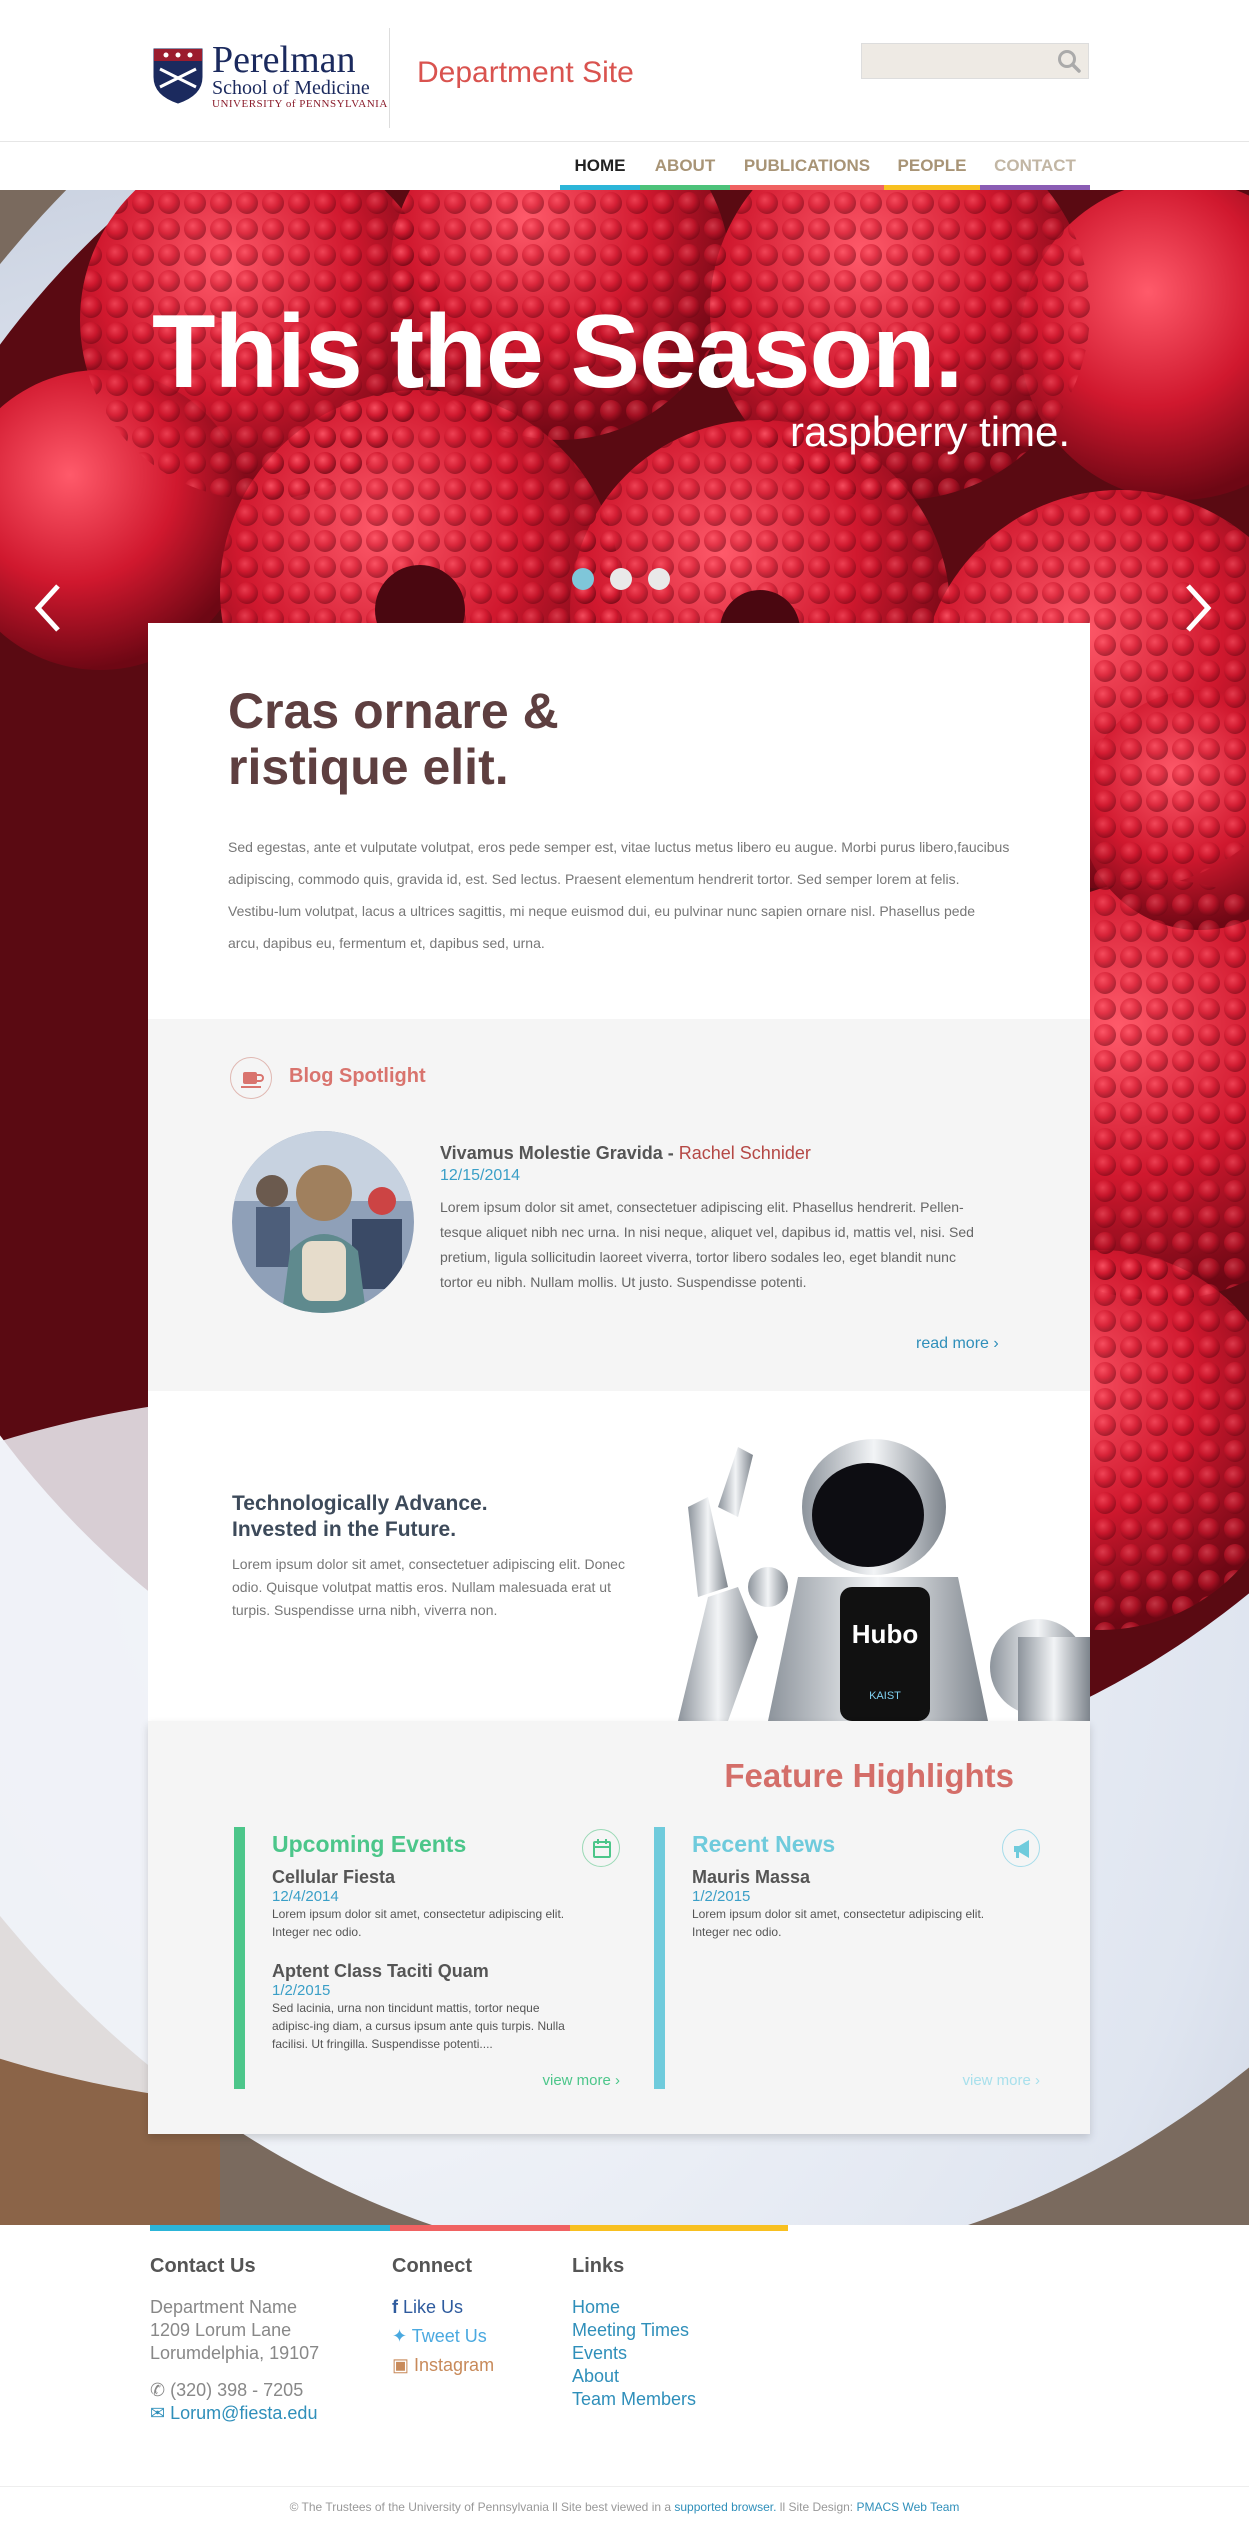  I want to click on nav-home: HOME, so click(600, 166).